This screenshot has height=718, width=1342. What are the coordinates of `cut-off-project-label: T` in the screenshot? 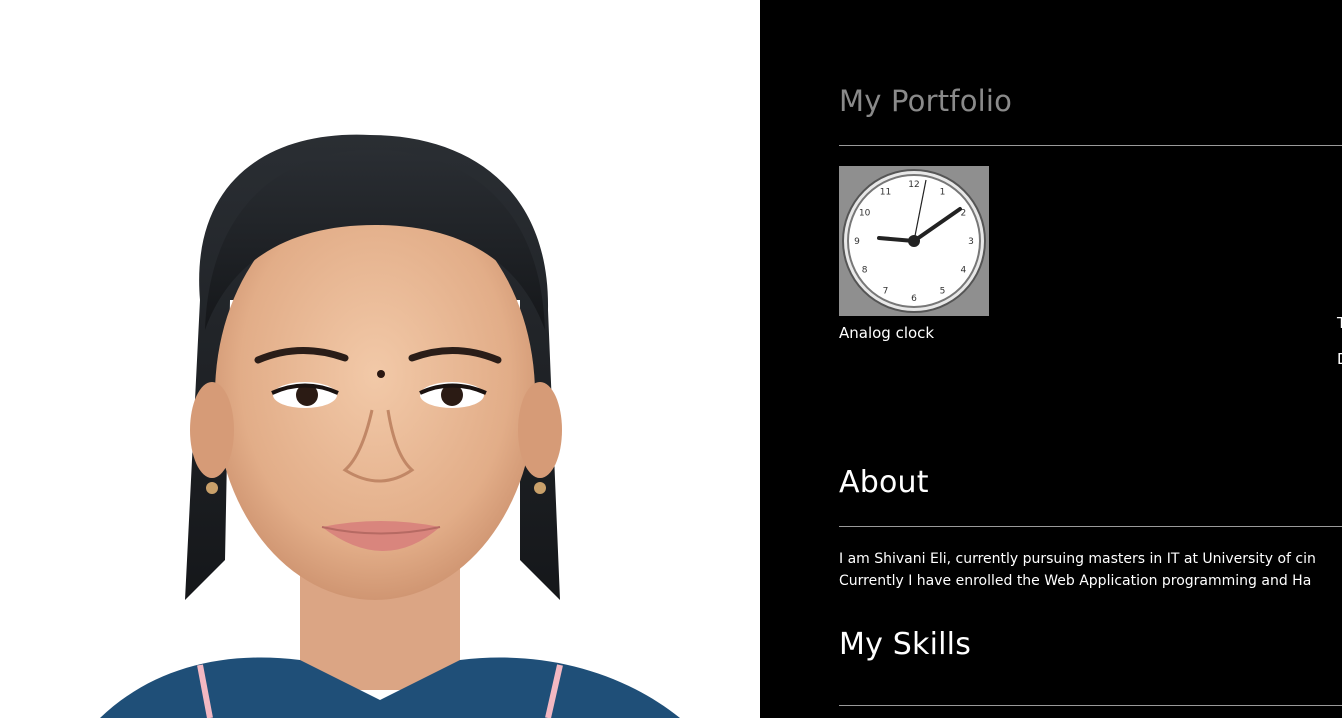 It's located at (1339, 323).